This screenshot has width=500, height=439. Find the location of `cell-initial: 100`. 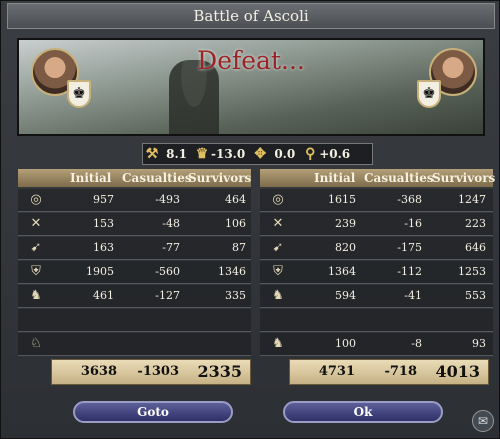

cell-initial: 100 is located at coordinates (345, 343).